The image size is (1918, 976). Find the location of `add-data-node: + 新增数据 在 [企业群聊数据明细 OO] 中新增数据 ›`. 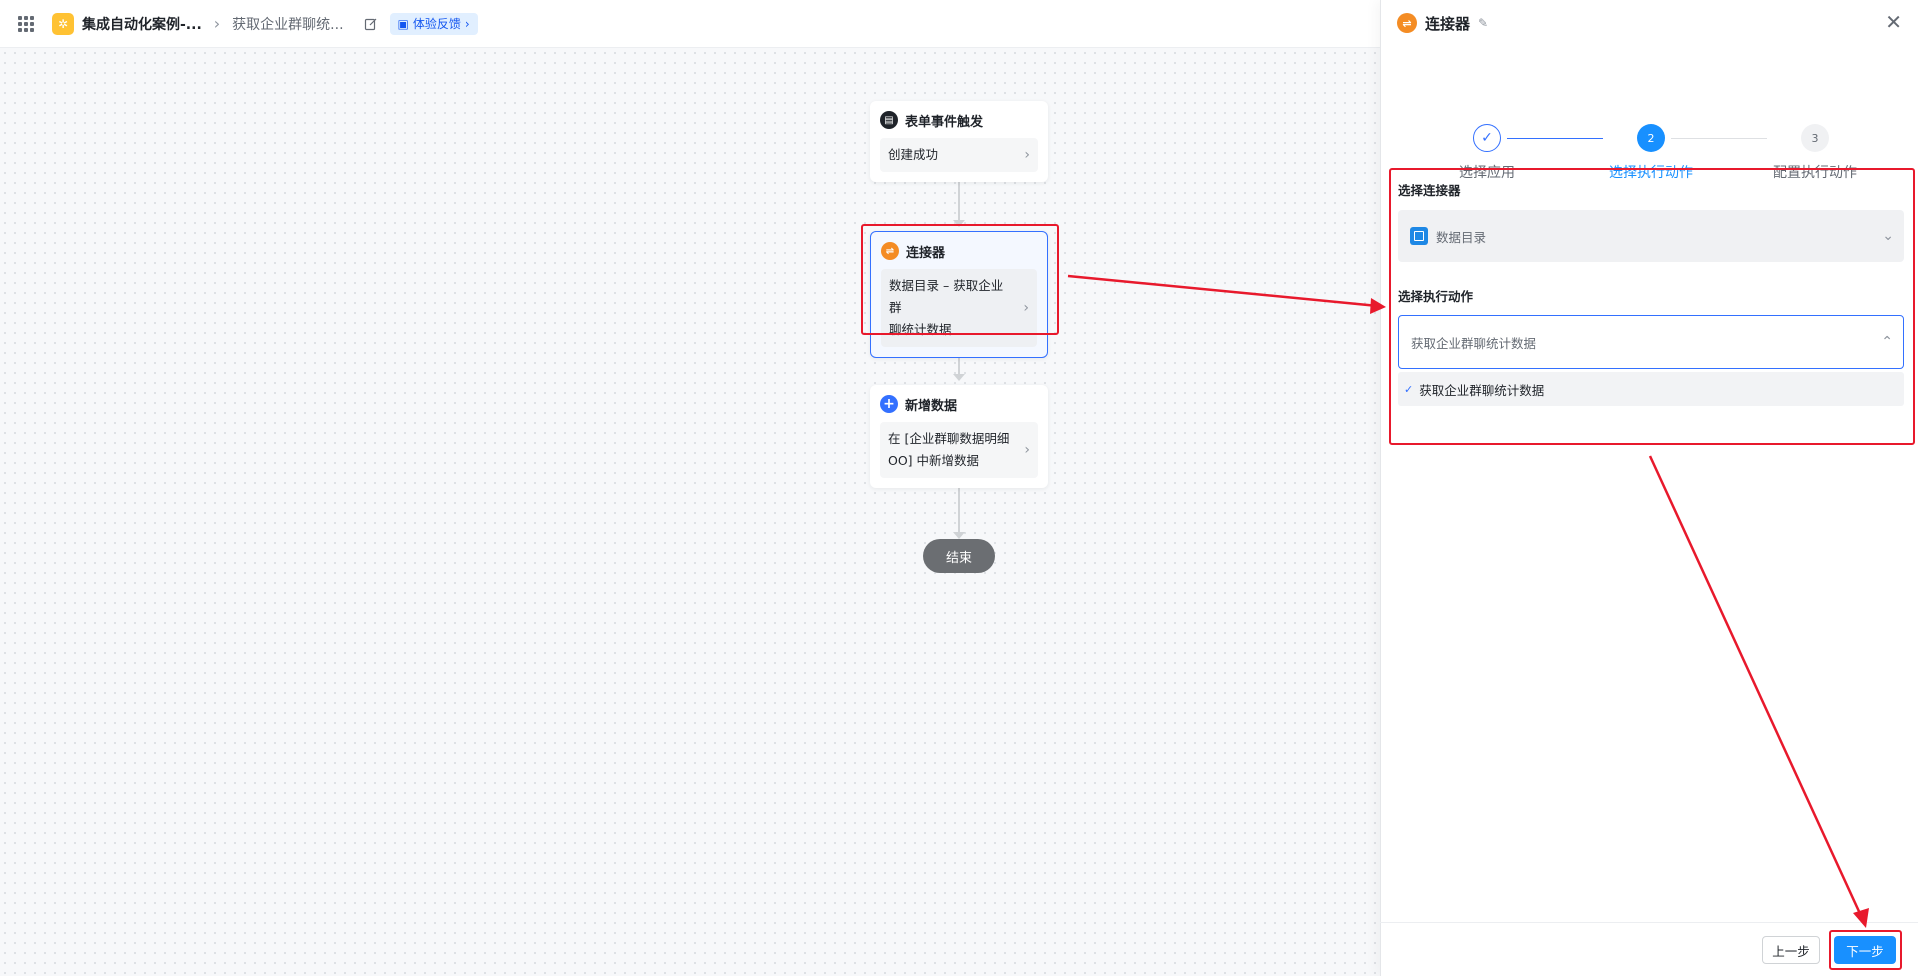

add-data-node: + 新增数据 在 [企业群聊数据明细 OO] 中新增数据 › is located at coordinates (959, 436).